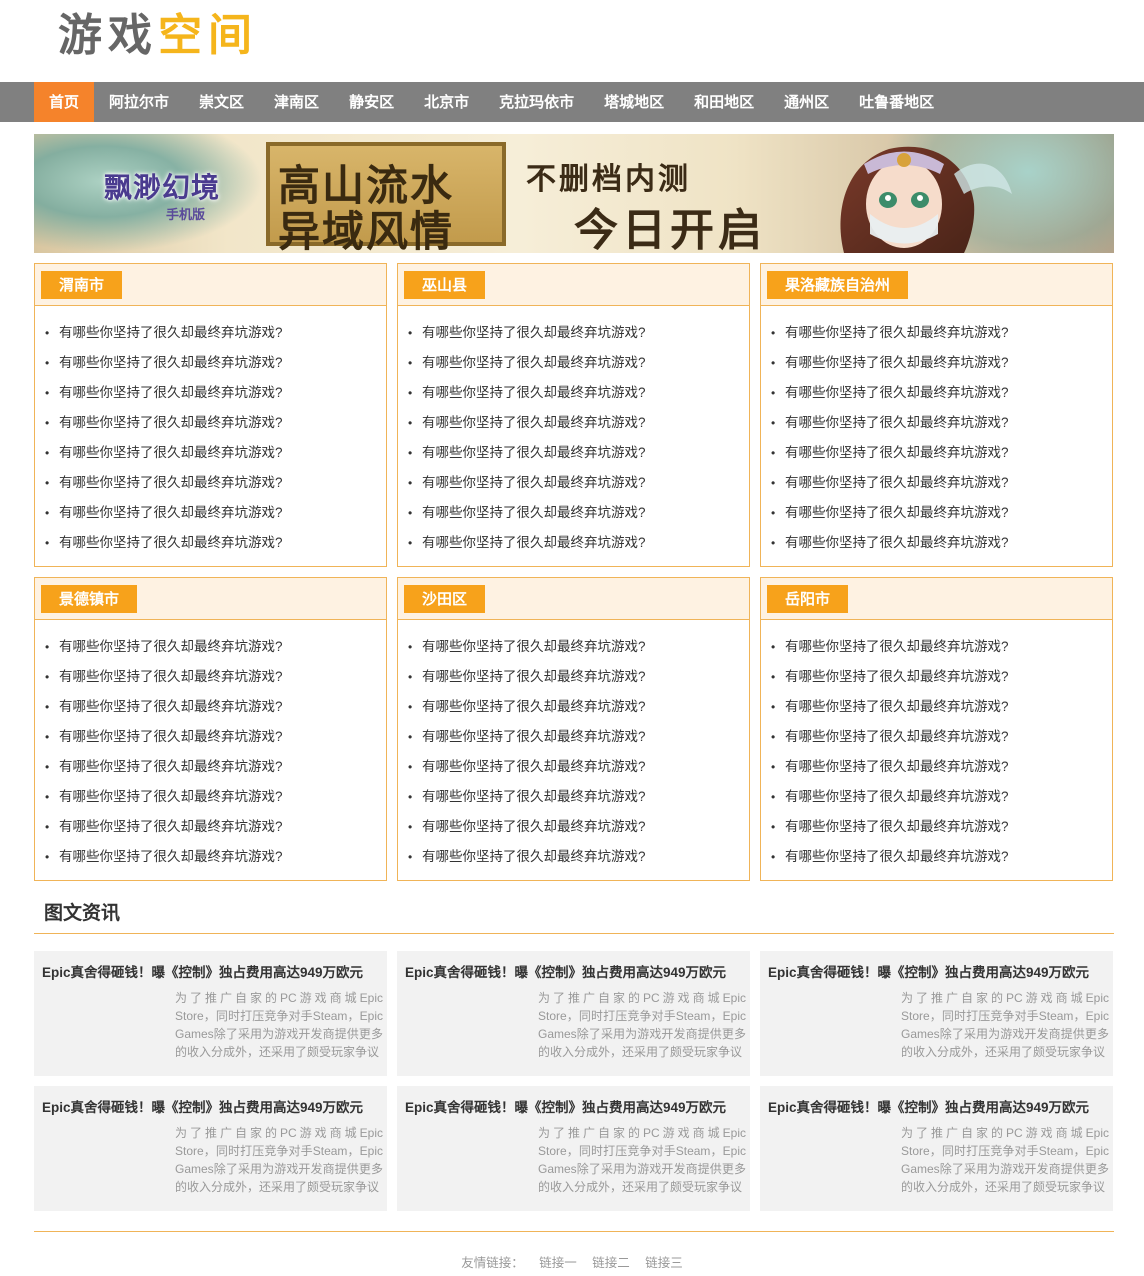 This screenshot has height=1276, width=1144. What do you see at coordinates (536, 102) in the screenshot?
I see `nav-item: 克拉玛依市` at bounding box center [536, 102].